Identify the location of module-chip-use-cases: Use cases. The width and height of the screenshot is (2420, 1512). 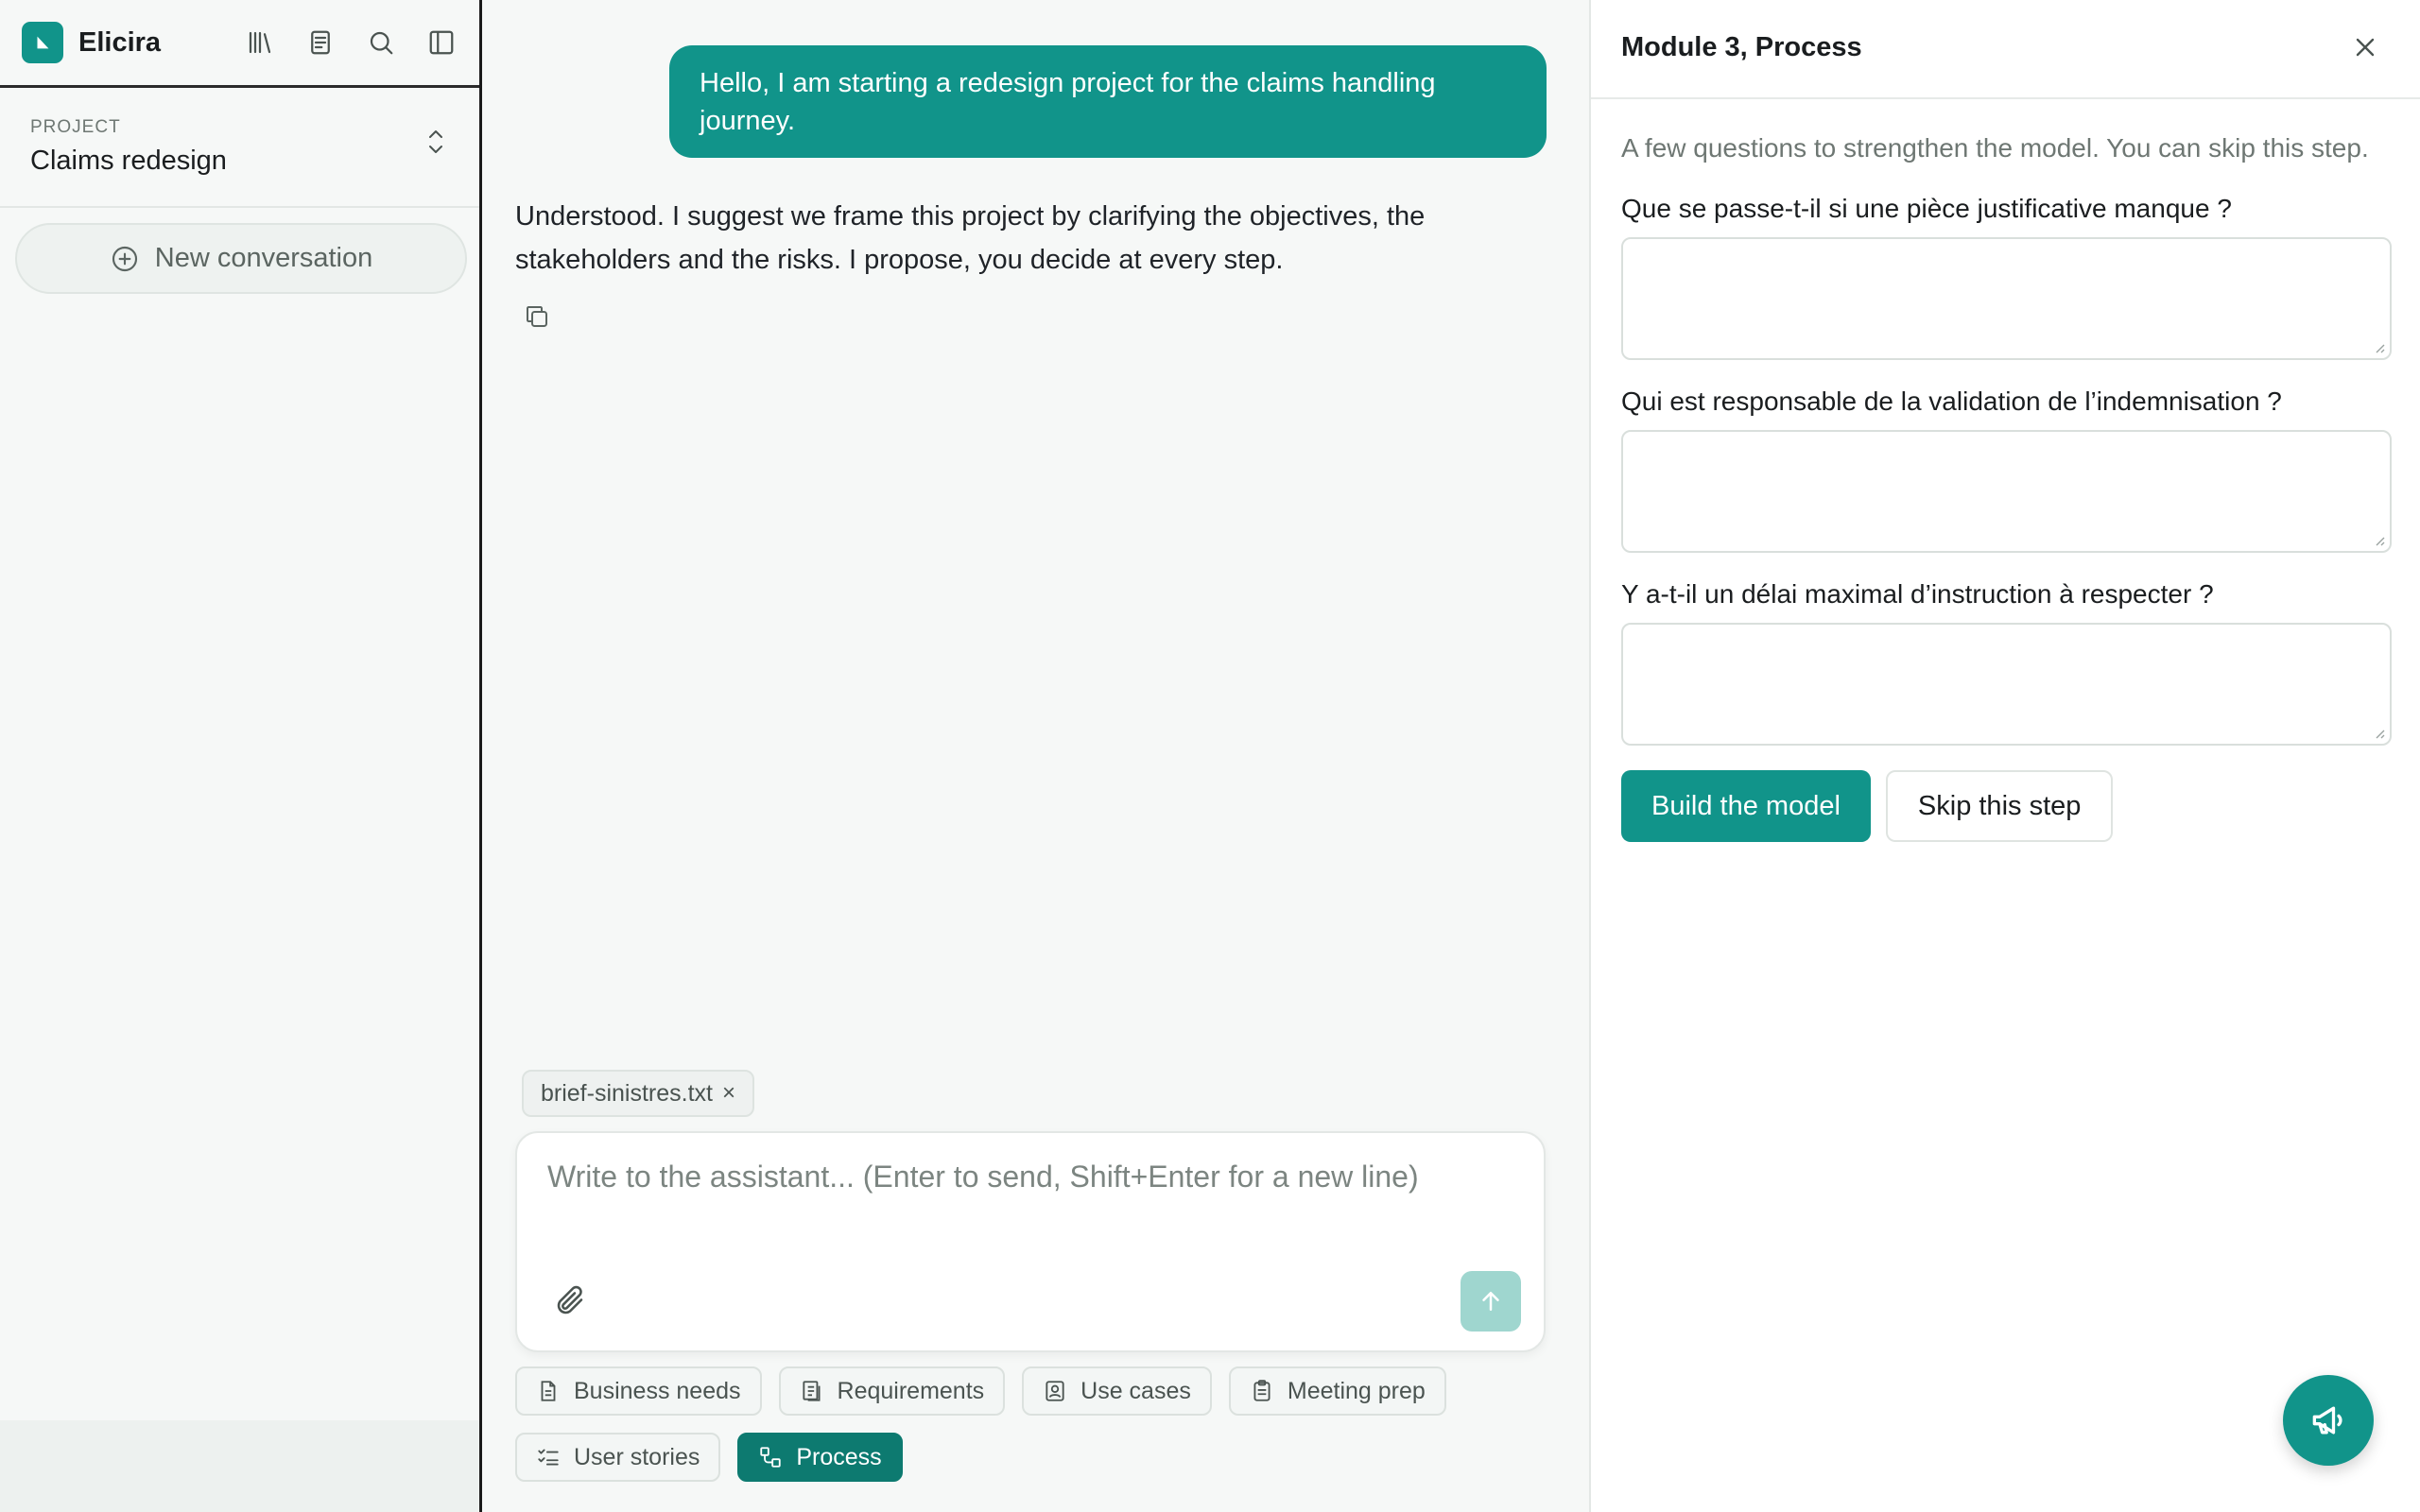
(1117, 1391).